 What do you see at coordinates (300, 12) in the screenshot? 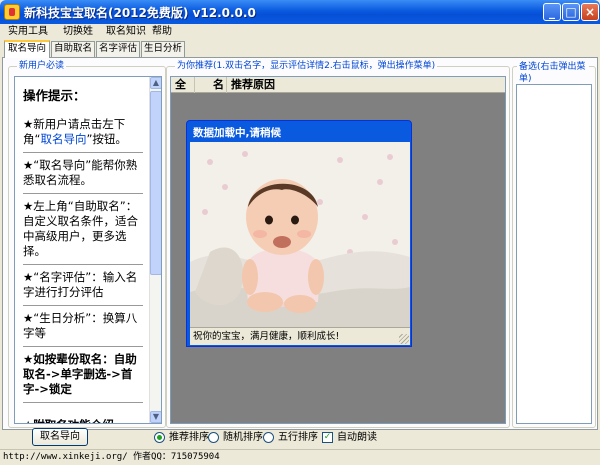
I see `title-bar: 新科技宝宝取名(2012免费版) v12.0.0.0 _ □ ×` at bounding box center [300, 12].